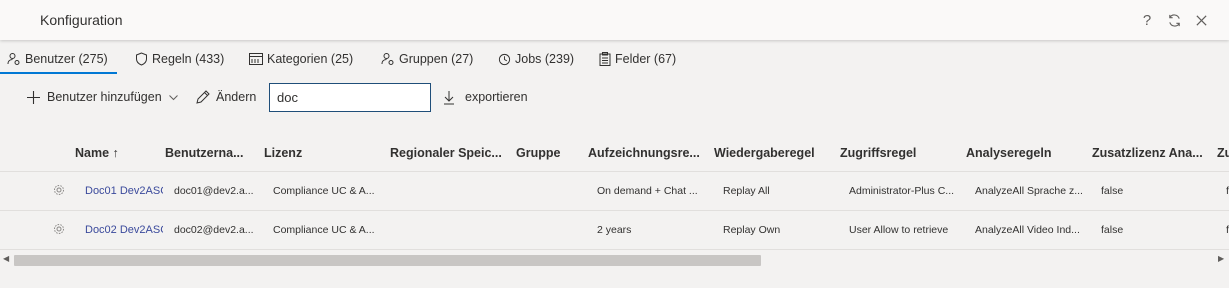 The height and width of the screenshot is (288, 1229). What do you see at coordinates (1201, 20) in the screenshot?
I see `close-icon` at bounding box center [1201, 20].